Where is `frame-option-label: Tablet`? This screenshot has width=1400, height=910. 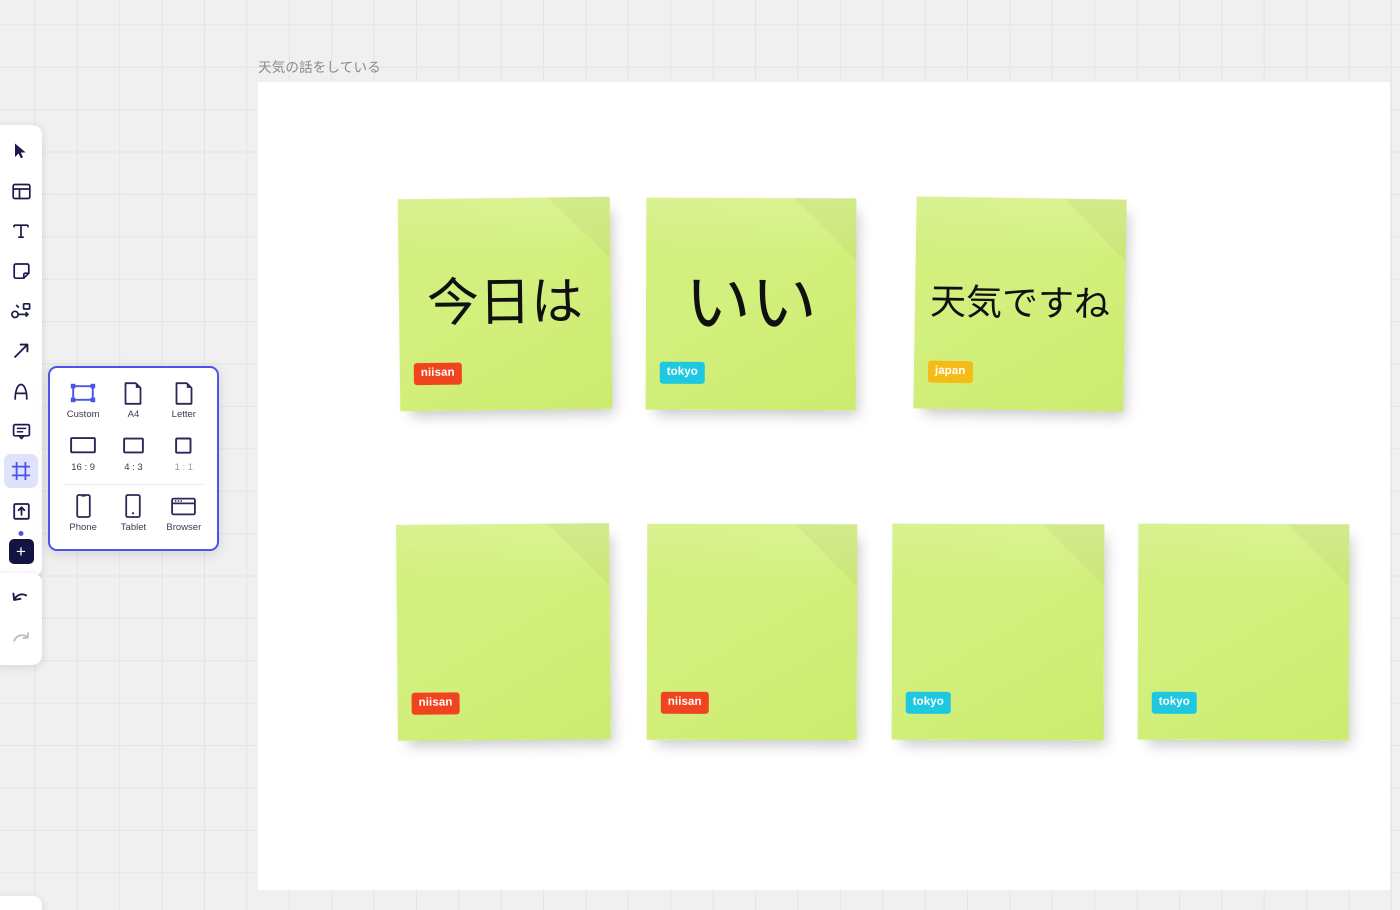 frame-option-label: Tablet is located at coordinates (133, 527).